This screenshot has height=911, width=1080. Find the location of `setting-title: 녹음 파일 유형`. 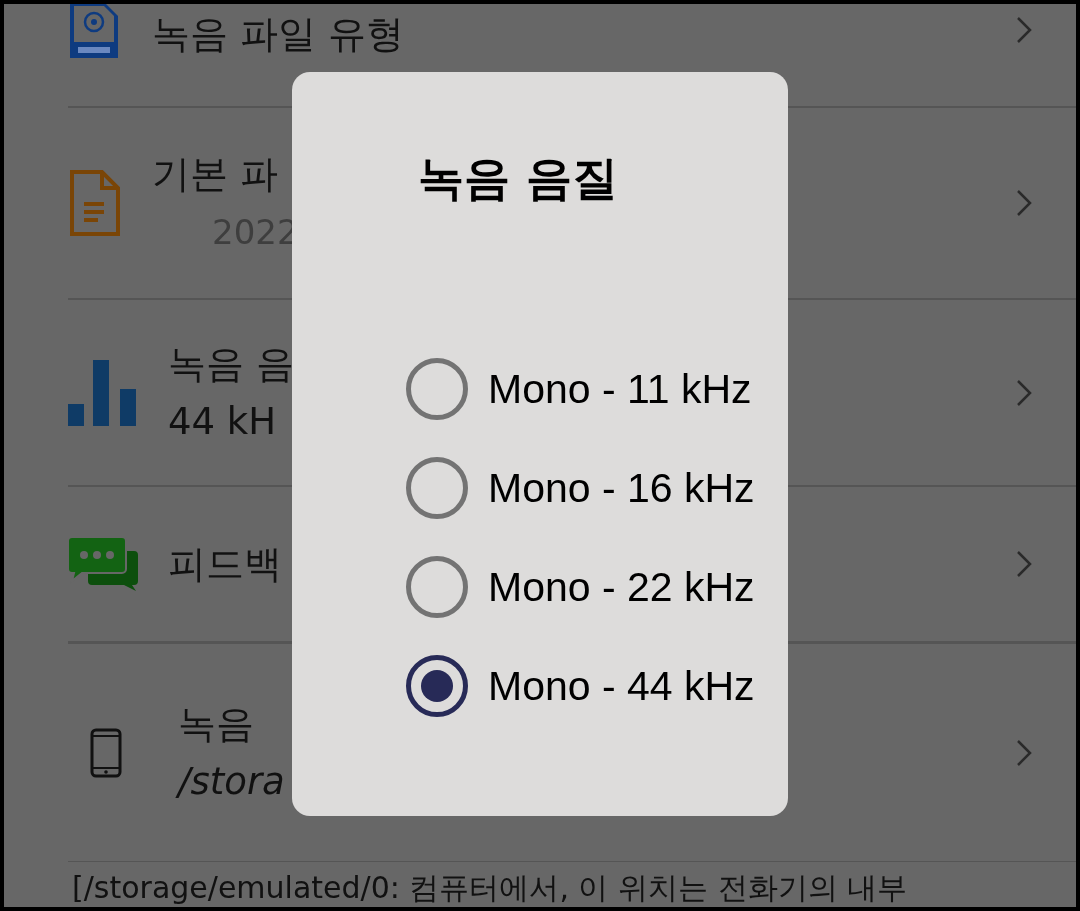

setting-title: 녹음 파일 유형 is located at coordinates (278, 34).